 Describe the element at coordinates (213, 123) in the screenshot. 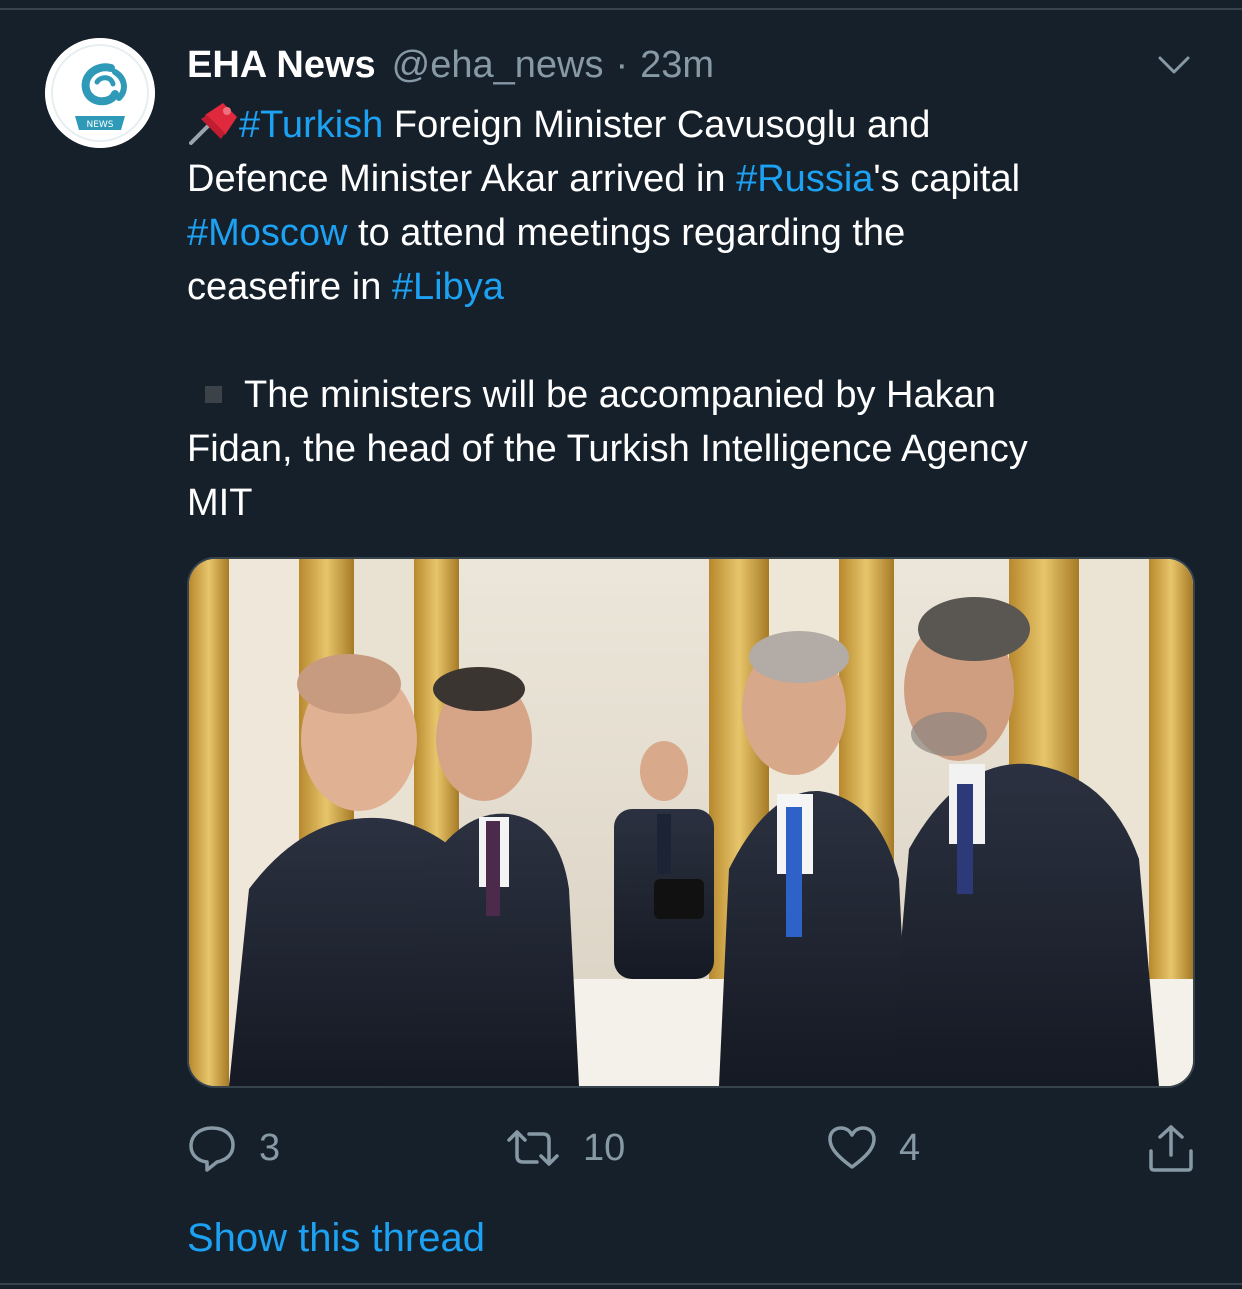

I see `pushpin-icon` at that location.